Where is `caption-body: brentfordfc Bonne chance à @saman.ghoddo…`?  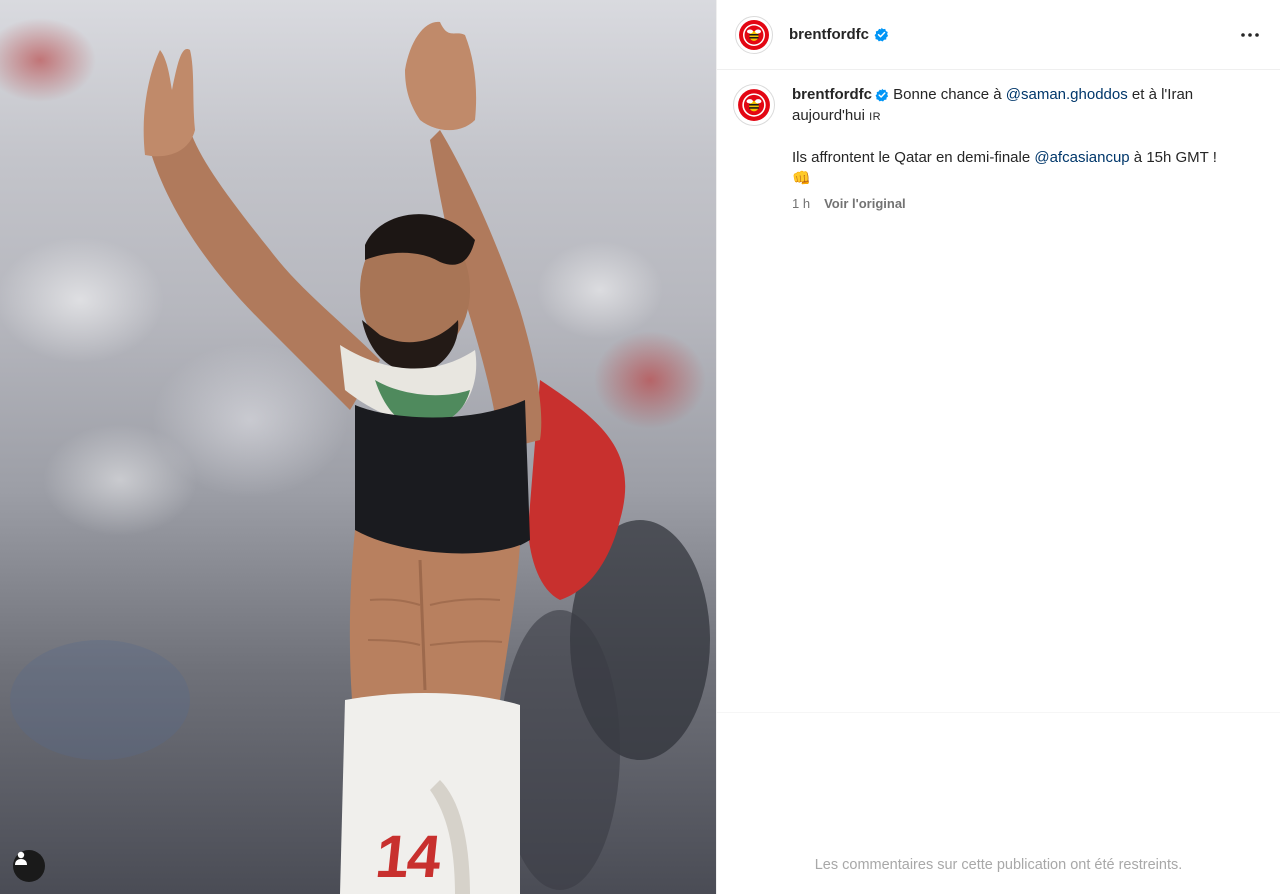
caption-body: brentfordfc Bonne chance à @saman.ghoddo… is located at coordinates (1028, 149).